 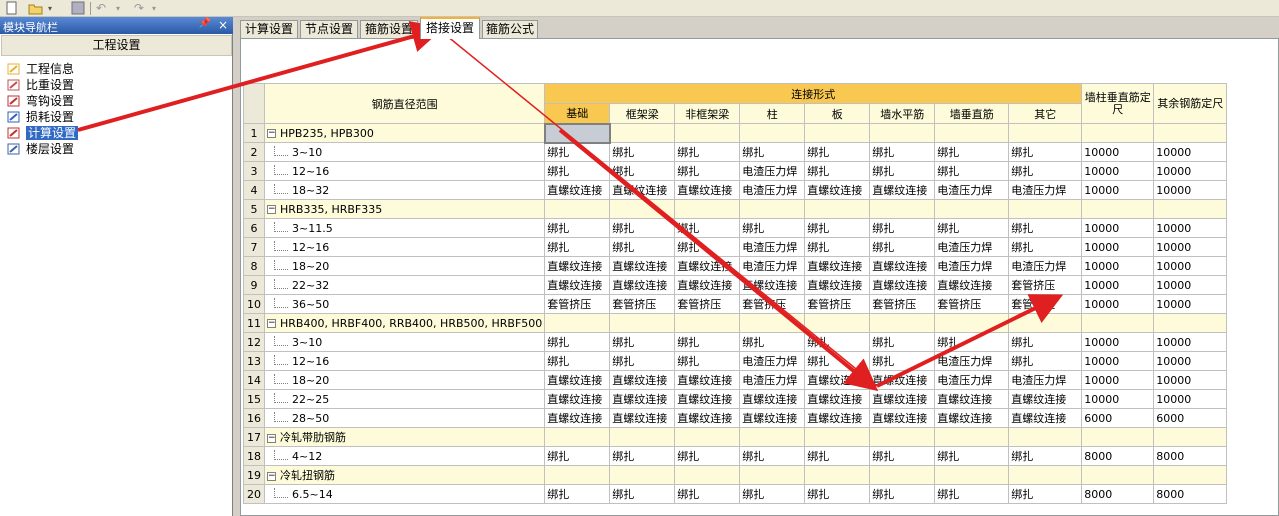 I want to click on row-number: 13, so click(x=254, y=361).